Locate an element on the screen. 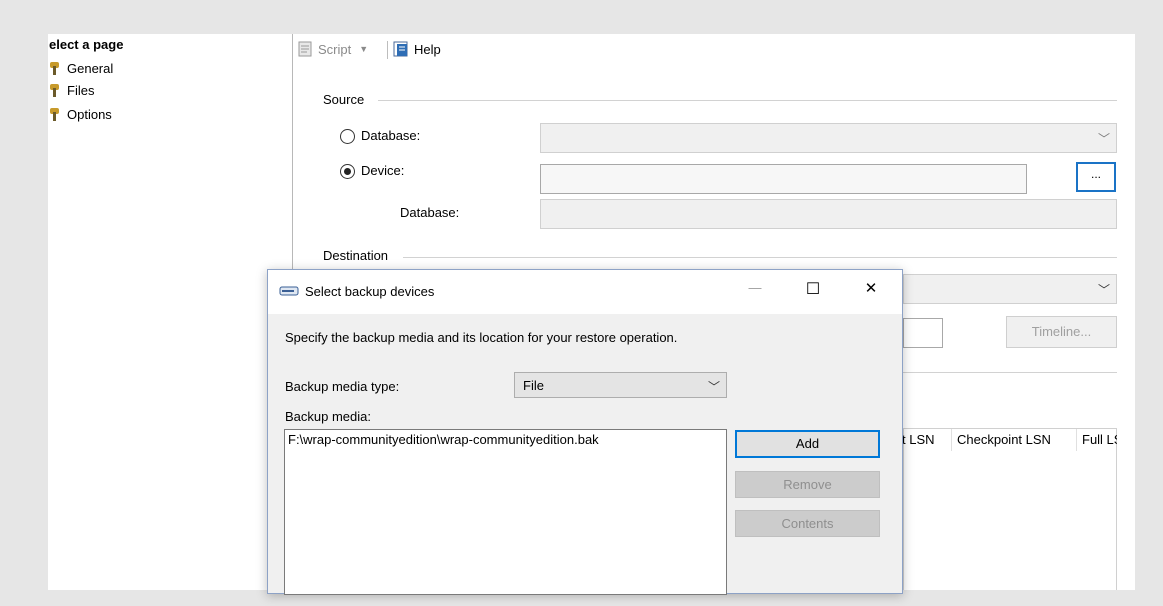 This screenshot has width=1163, height=606. device-radio-label: Device: is located at coordinates (383, 170).